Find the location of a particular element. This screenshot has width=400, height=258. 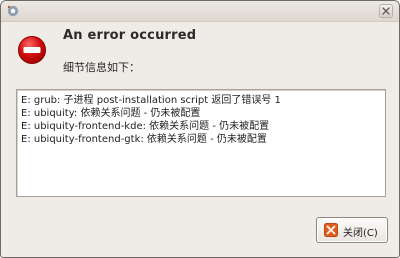

error-icon is located at coordinates (32, 50).